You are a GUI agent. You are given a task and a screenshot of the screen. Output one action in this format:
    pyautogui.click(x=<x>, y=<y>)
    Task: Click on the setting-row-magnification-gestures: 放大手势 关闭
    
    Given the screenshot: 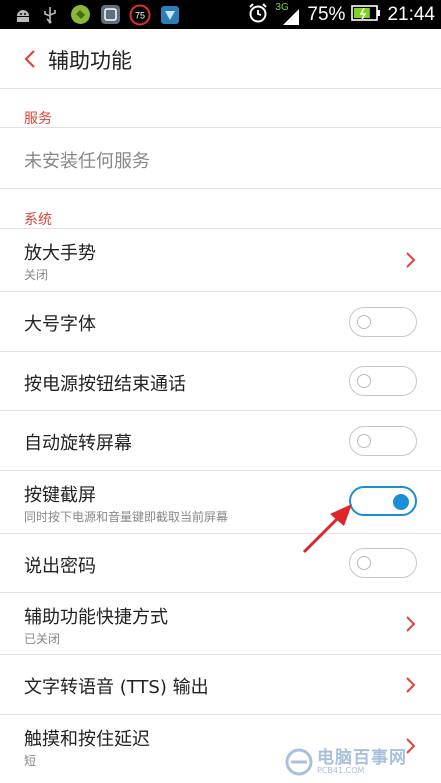 What is the action you would take?
    pyautogui.click(x=220, y=259)
    